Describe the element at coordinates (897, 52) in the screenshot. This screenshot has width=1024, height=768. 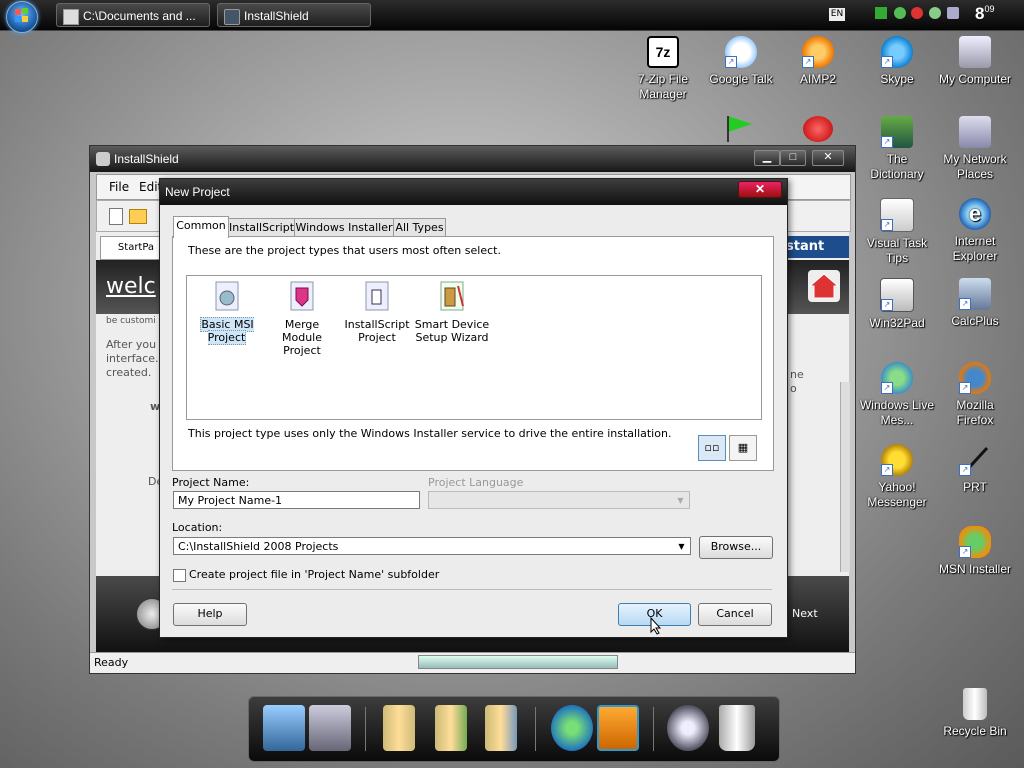
I see `skype-icon: ↗` at that location.